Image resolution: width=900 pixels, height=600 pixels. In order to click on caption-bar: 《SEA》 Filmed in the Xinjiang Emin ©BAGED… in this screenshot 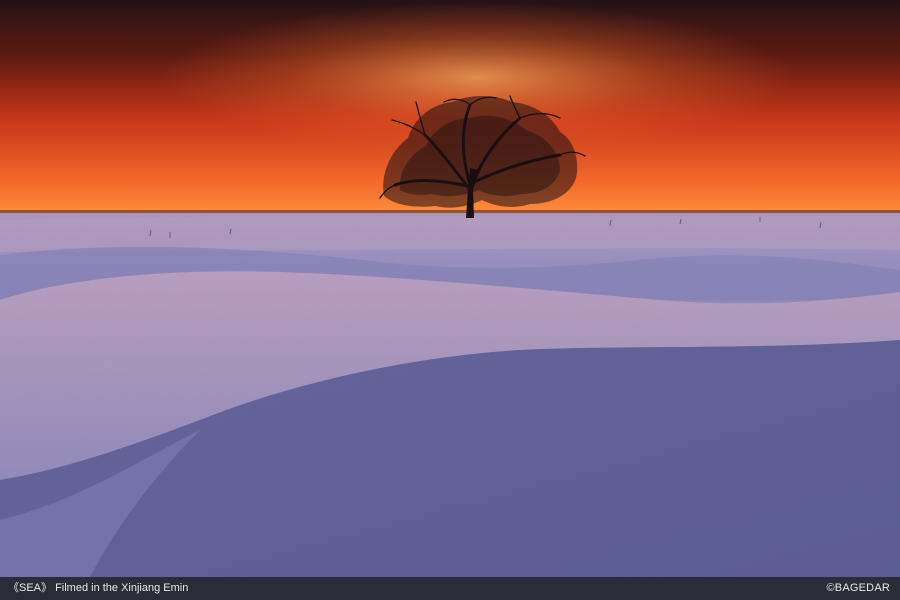, I will do `click(450, 588)`.